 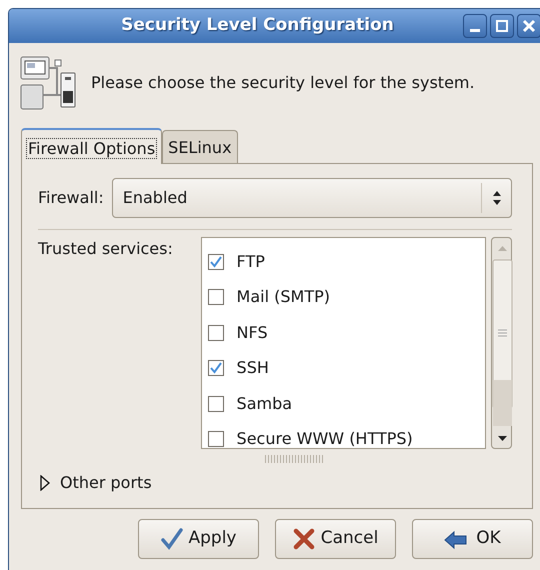 What do you see at coordinates (501, 343) in the screenshot?
I see `scrollbar` at bounding box center [501, 343].